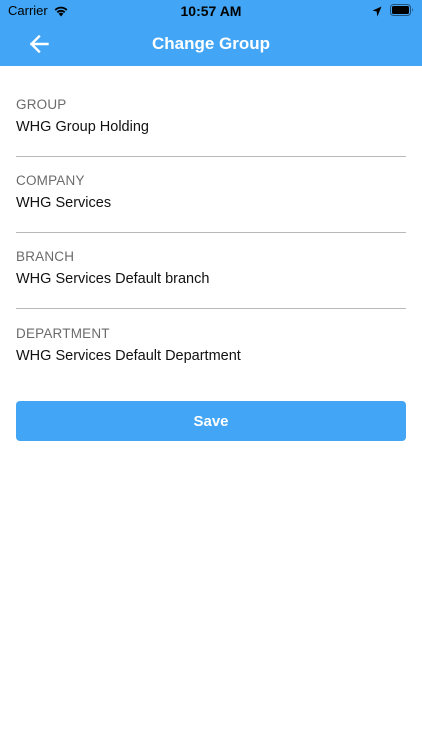 Image resolution: width=422 pixels, height=750 pixels. Describe the element at coordinates (112, 279) in the screenshot. I see `branch-value: WHG Services Default branch` at that location.